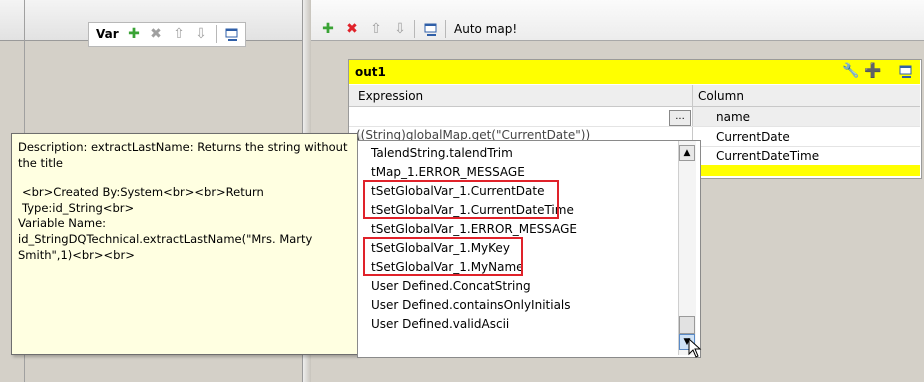 The height and width of the screenshot is (382, 924). Describe the element at coordinates (352, 29) in the screenshot. I see `delete-output-icon: ✖` at that location.